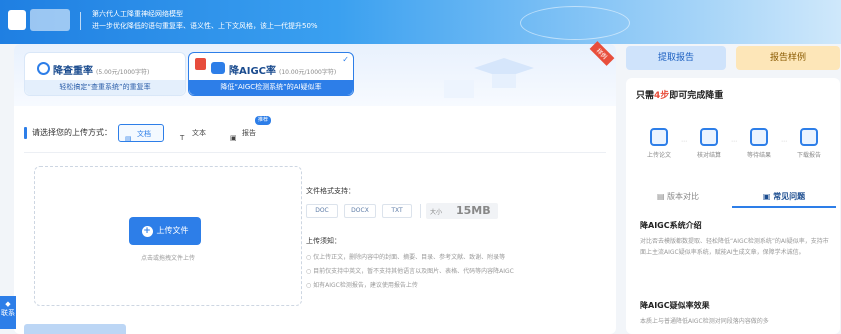 Image resolution: width=841 pixels, height=334 pixels. I want to click on section-marker, so click(25, 133).